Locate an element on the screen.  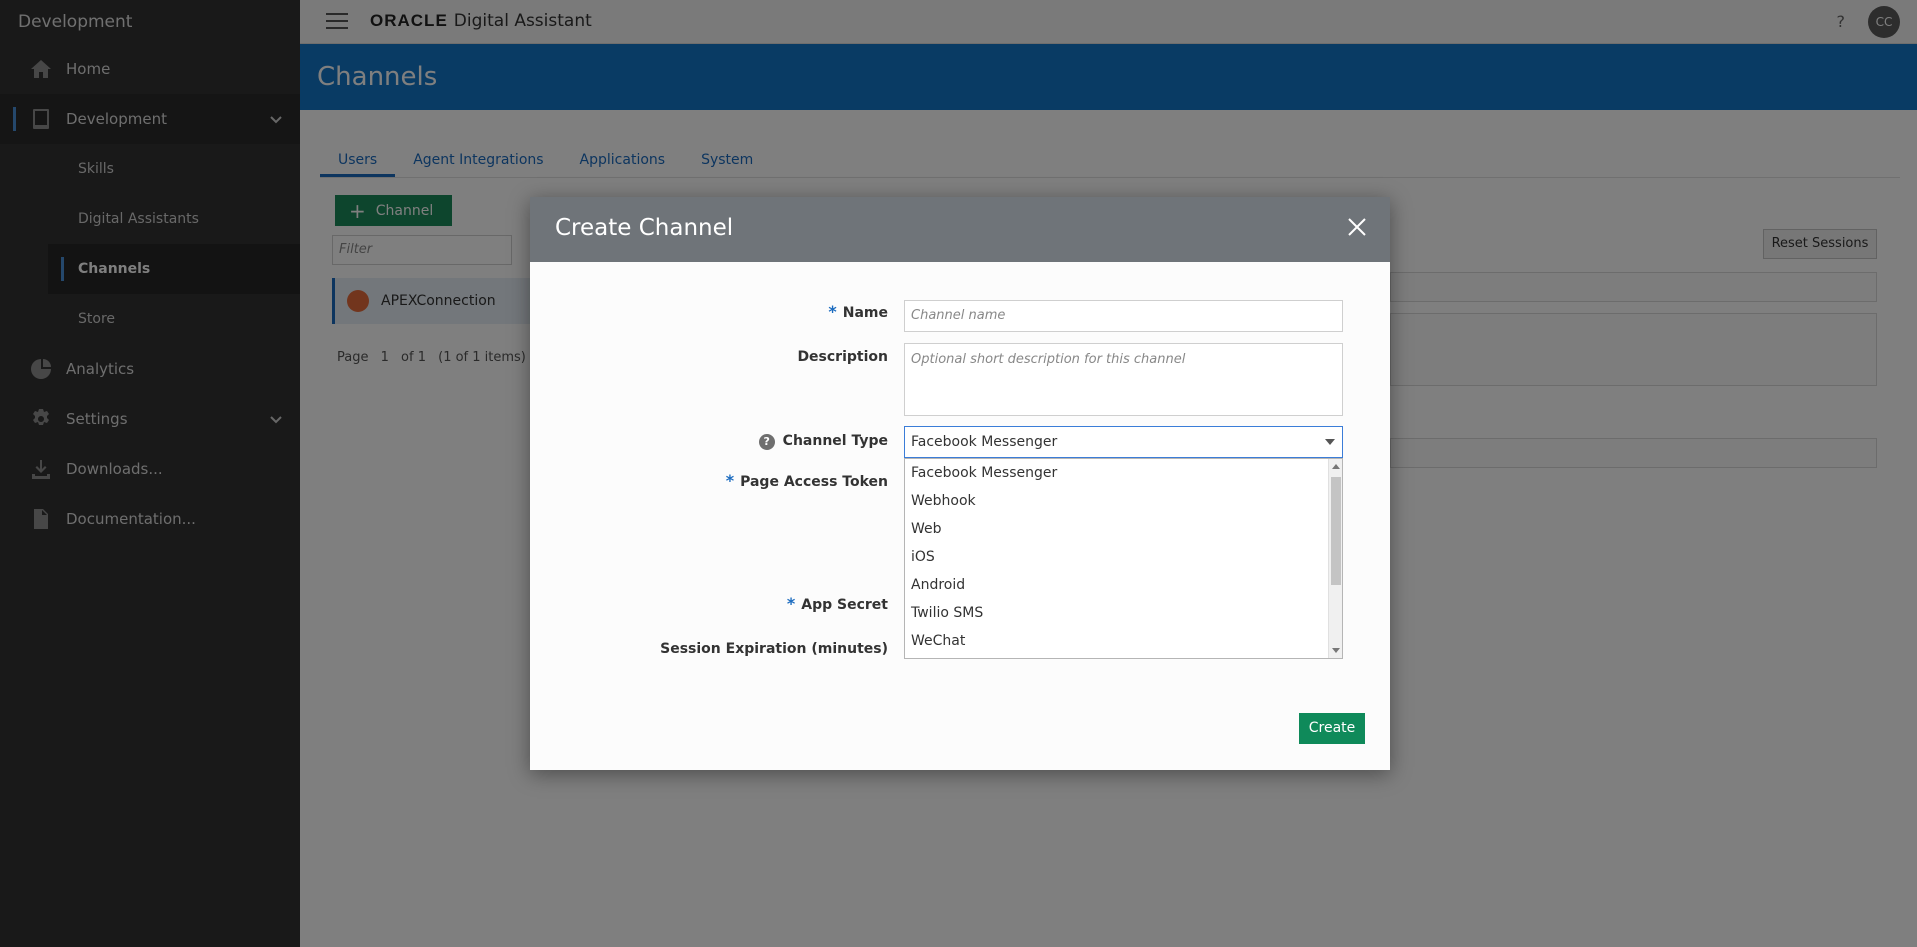
session-expiration-label: Session Expiration (minutes) is located at coordinates (774, 649).